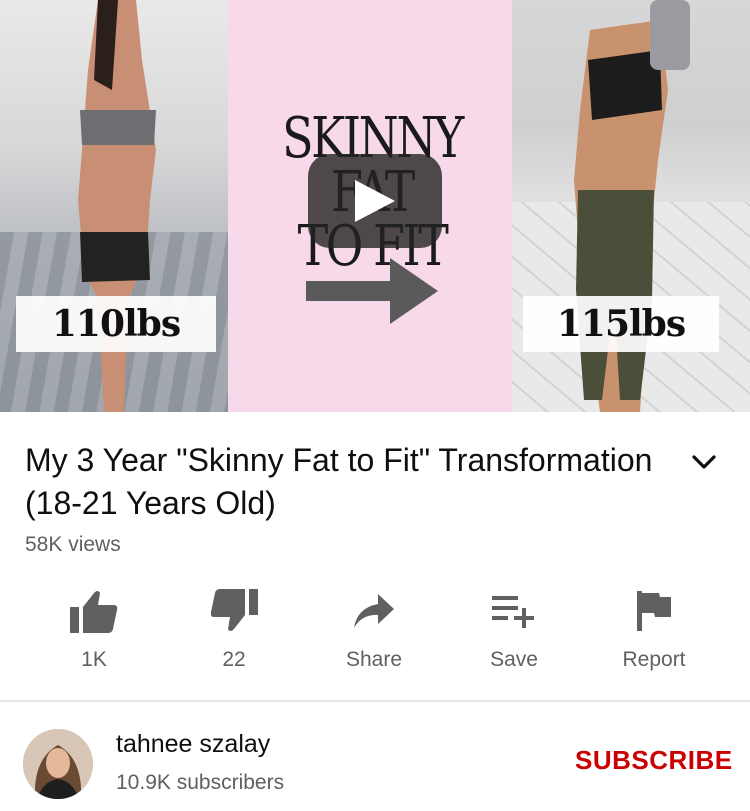  What do you see at coordinates (654, 611) in the screenshot?
I see `flag-icon` at bounding box center [654, 611].